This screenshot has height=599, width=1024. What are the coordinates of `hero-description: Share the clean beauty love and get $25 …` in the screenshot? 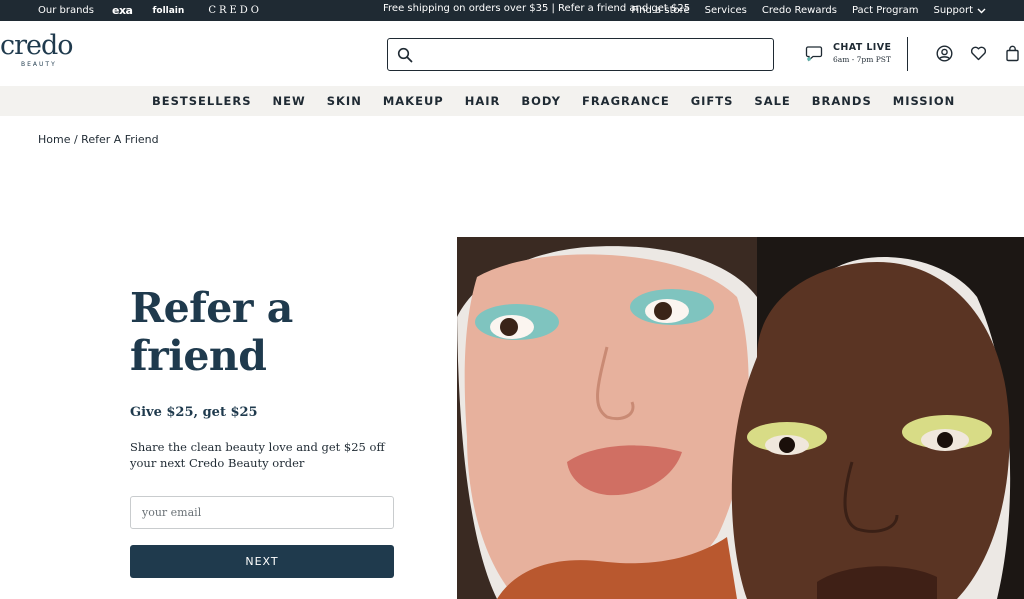 It's located at (257, 455).